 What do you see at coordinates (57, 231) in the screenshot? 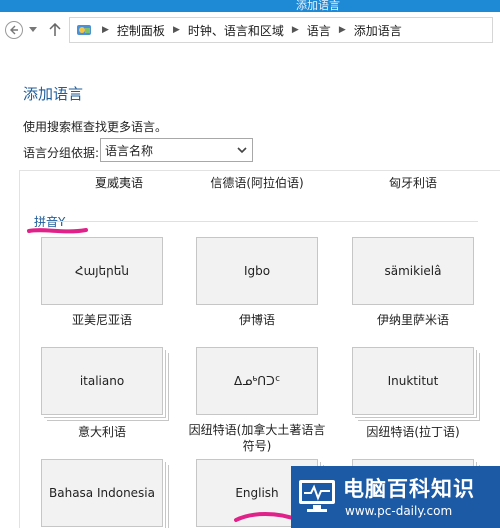
I see `pink-underline-annotation` at bounding box center [57, 231].